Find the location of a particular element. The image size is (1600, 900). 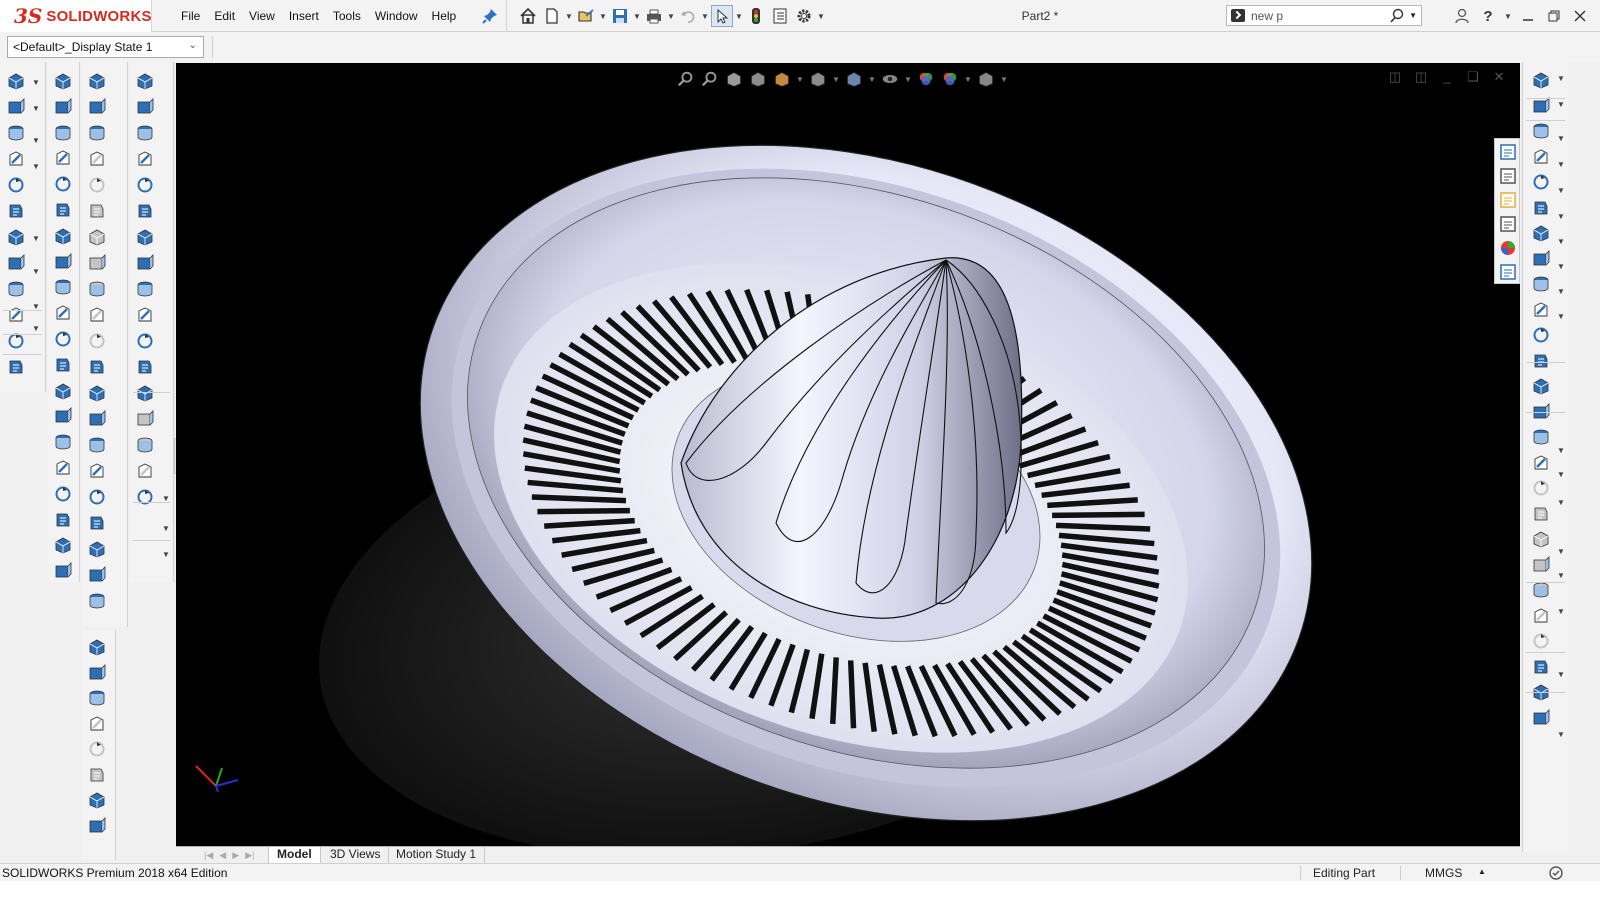

hide-show-icon is located at coordinates (890, 79).